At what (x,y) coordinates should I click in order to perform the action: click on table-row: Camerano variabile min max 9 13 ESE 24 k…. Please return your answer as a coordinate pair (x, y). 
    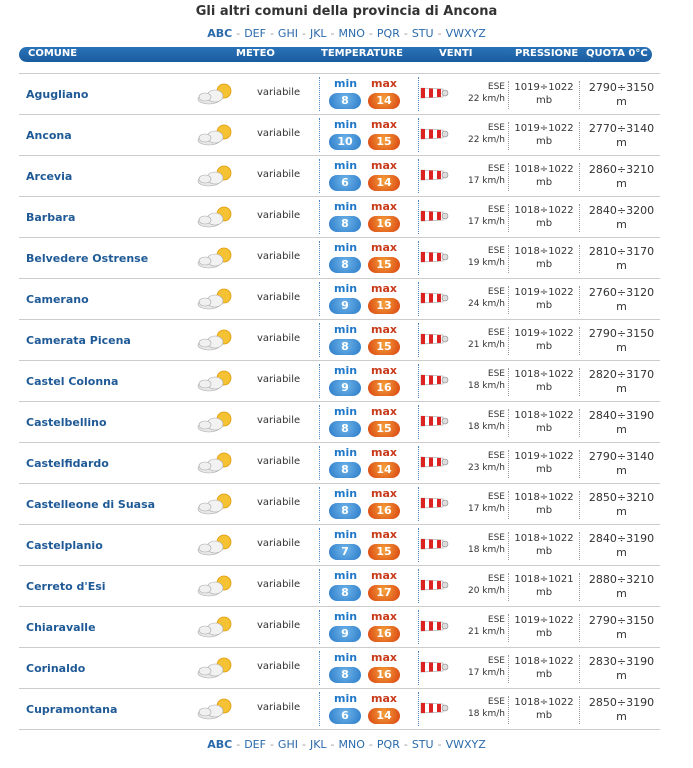
    Looking at the image, I should click on (339, 299).